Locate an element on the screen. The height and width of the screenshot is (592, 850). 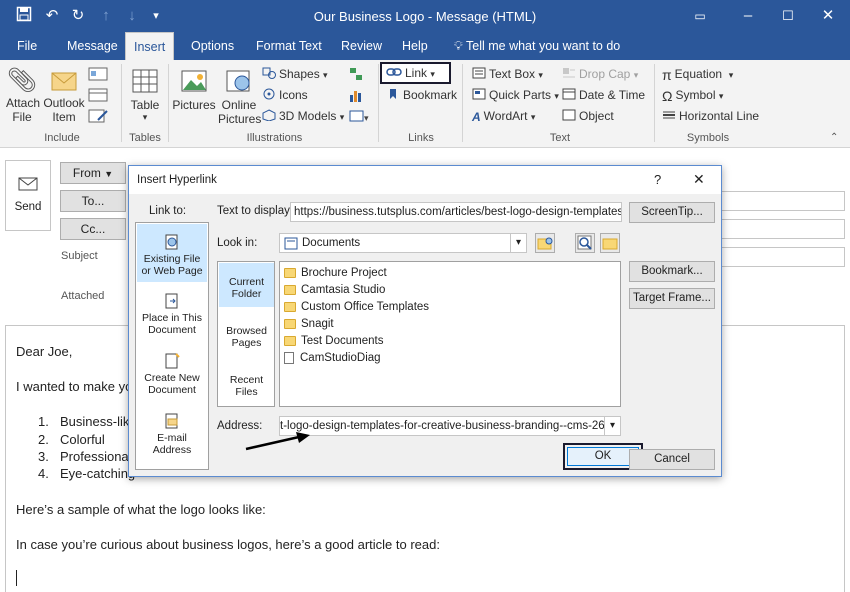
horizontal-line-button: Horizontal Line is located at coordinates (710, 116).